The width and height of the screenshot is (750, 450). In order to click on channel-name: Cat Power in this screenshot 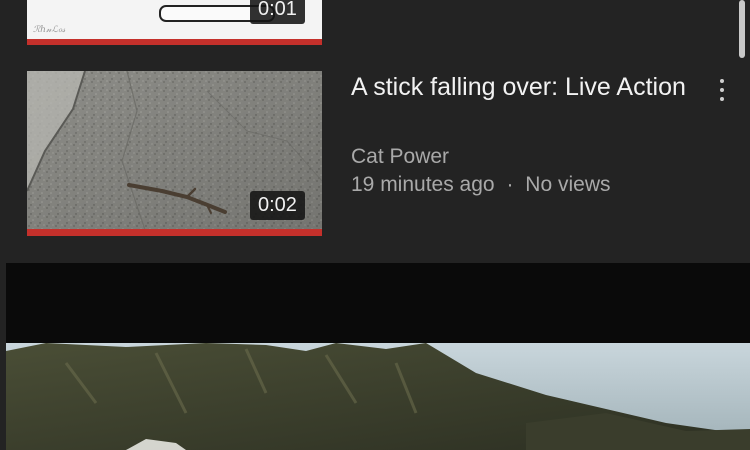, I will do `click(400, 157)`.